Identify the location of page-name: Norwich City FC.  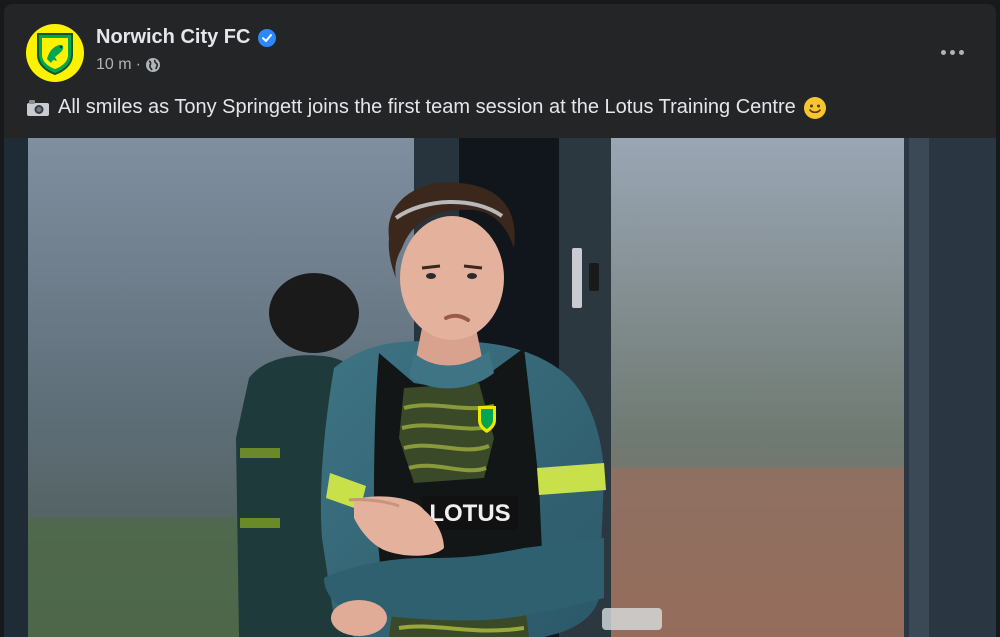
(186, 37).